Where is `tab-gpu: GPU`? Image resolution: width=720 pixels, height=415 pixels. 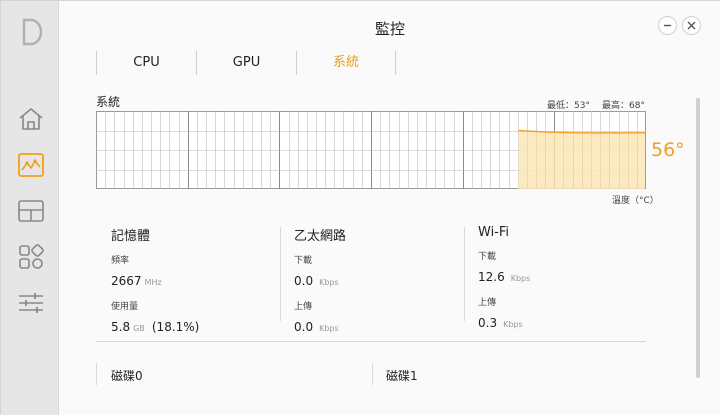 tab-gpu: GPU is located at coordinates (246, 63).